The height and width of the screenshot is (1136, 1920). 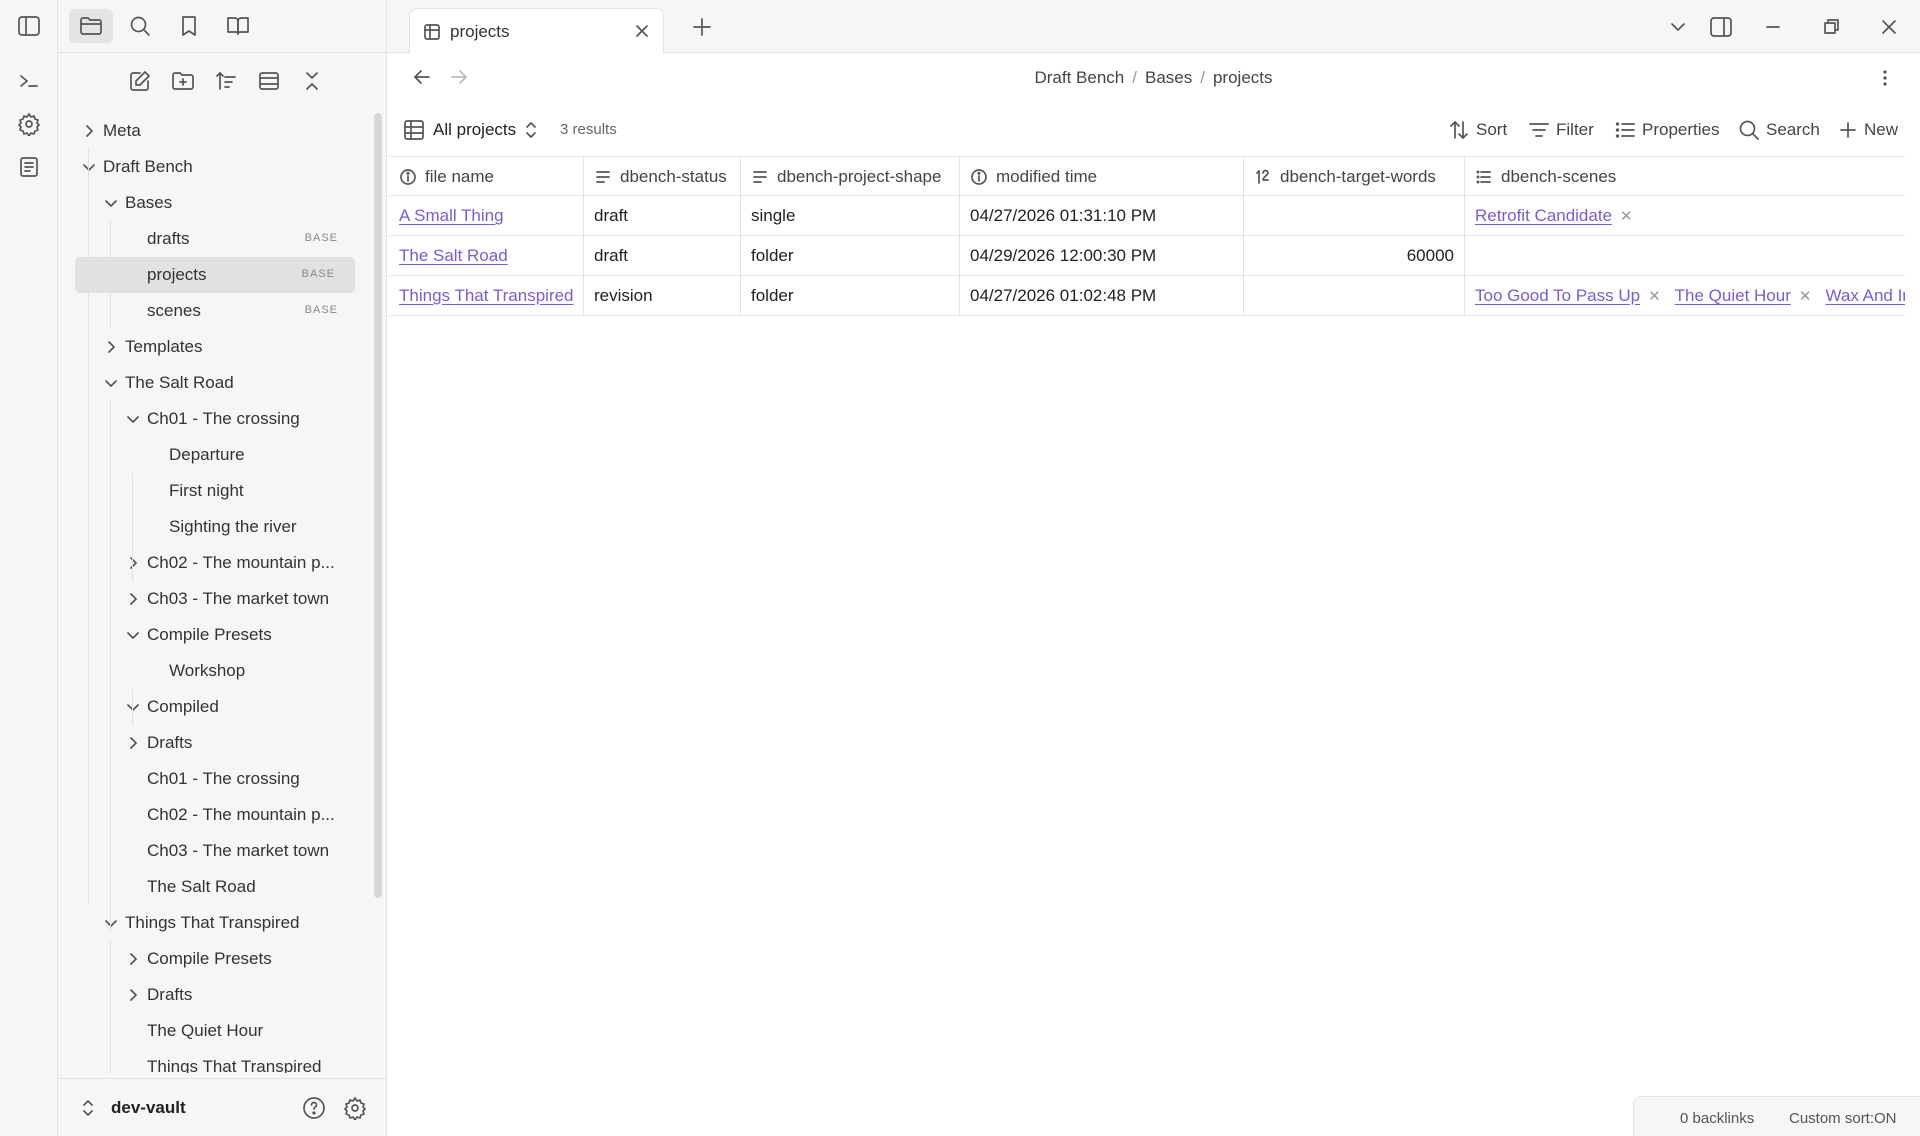 I want to click on close-window-button, so click(x=1889, y=27).